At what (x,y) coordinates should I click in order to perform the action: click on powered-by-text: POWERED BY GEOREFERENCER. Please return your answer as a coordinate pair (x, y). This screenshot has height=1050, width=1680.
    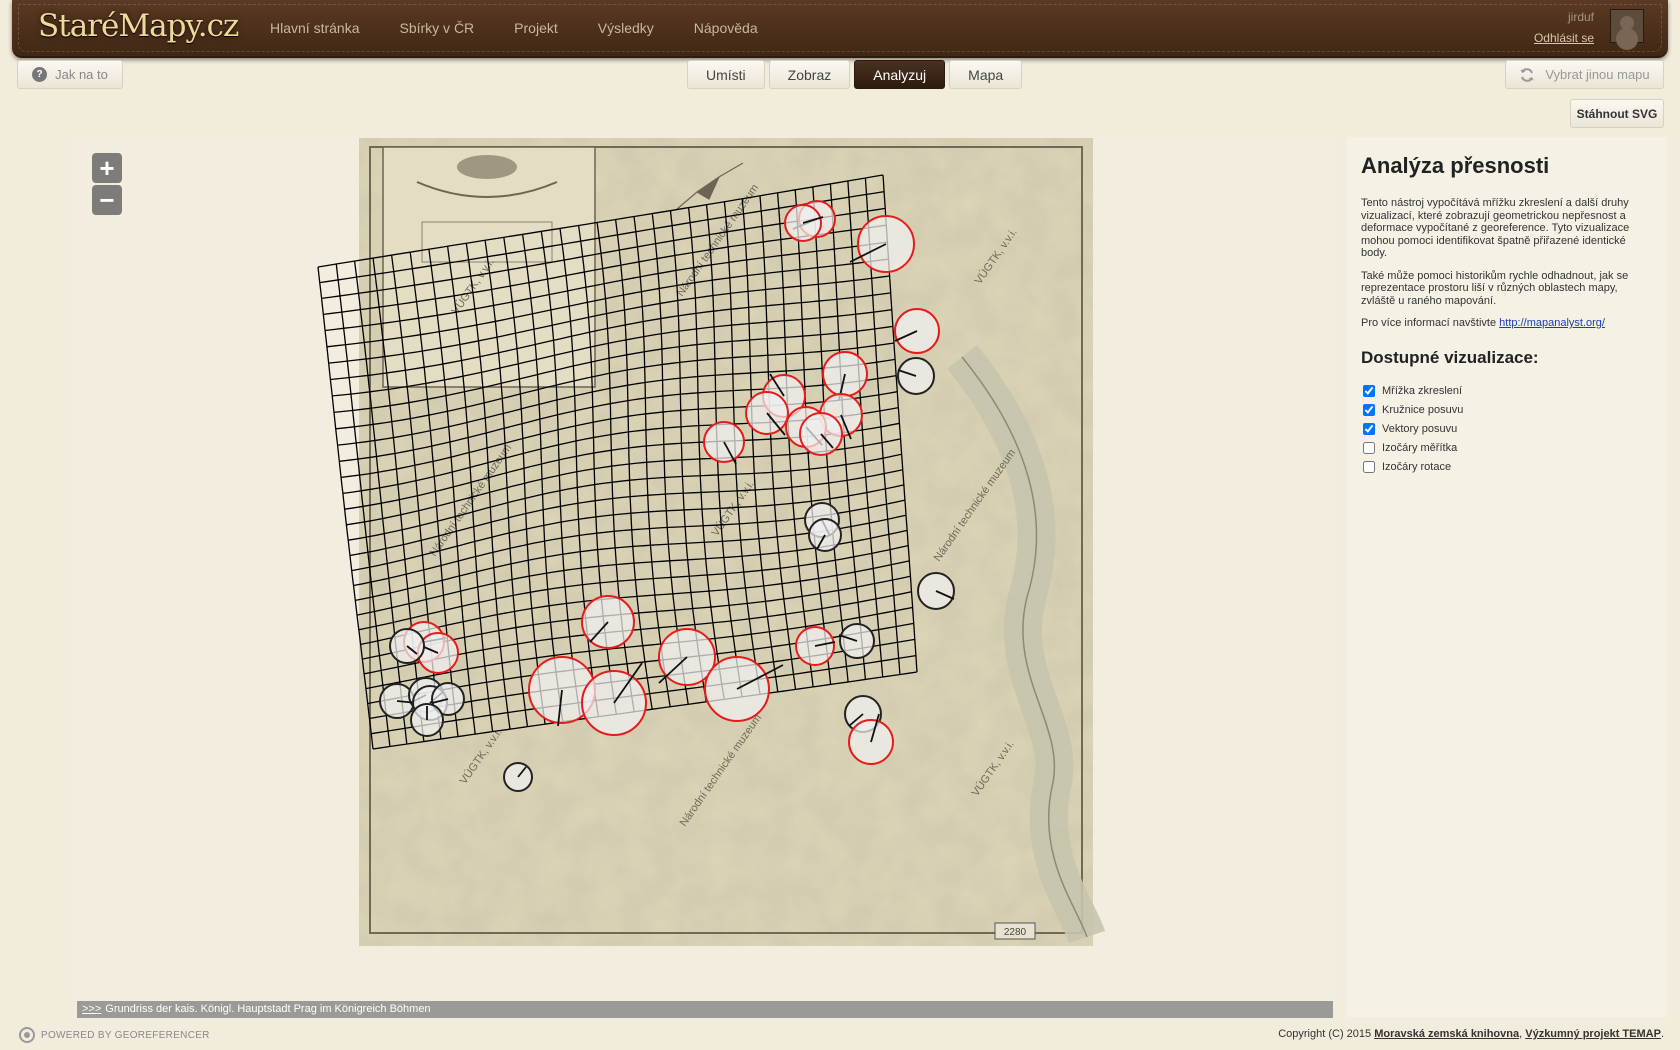
    Looking at the image, I should click on (125, 1035).